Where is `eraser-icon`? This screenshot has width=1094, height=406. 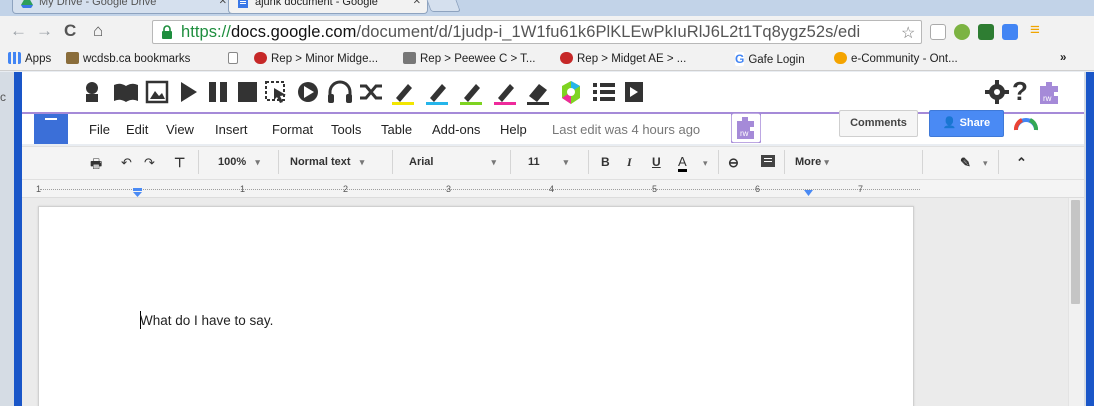
eraser-icon is located at coordinates (538, 93).